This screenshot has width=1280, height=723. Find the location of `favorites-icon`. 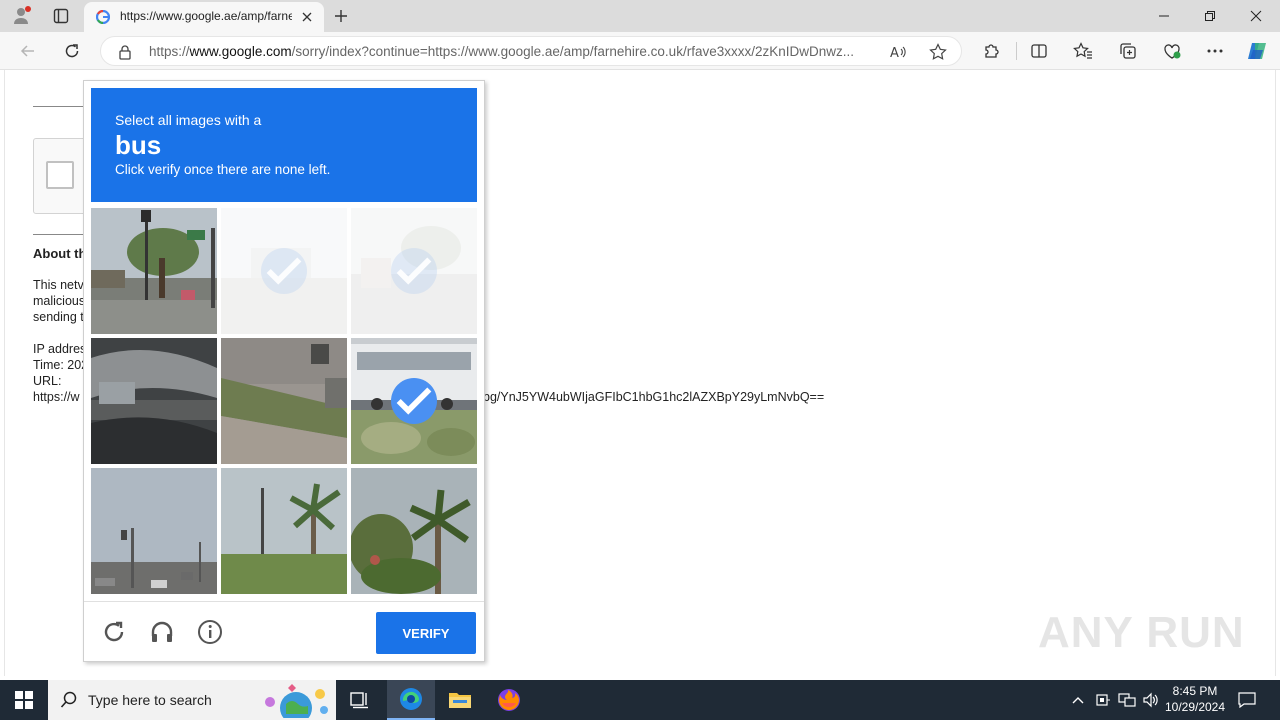

favorites-icon is located at coordinates (1083, 51).